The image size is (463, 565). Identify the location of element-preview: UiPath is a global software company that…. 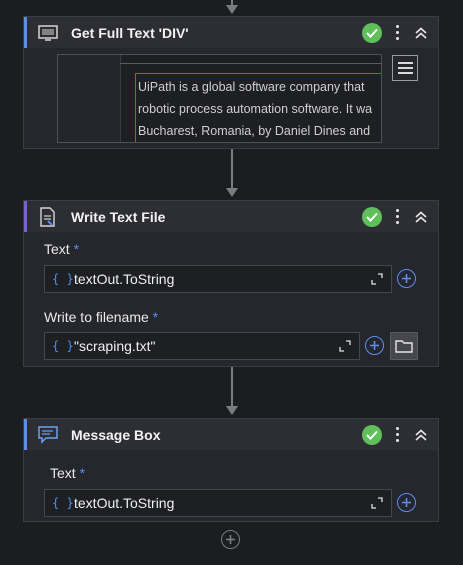
(219, 98).